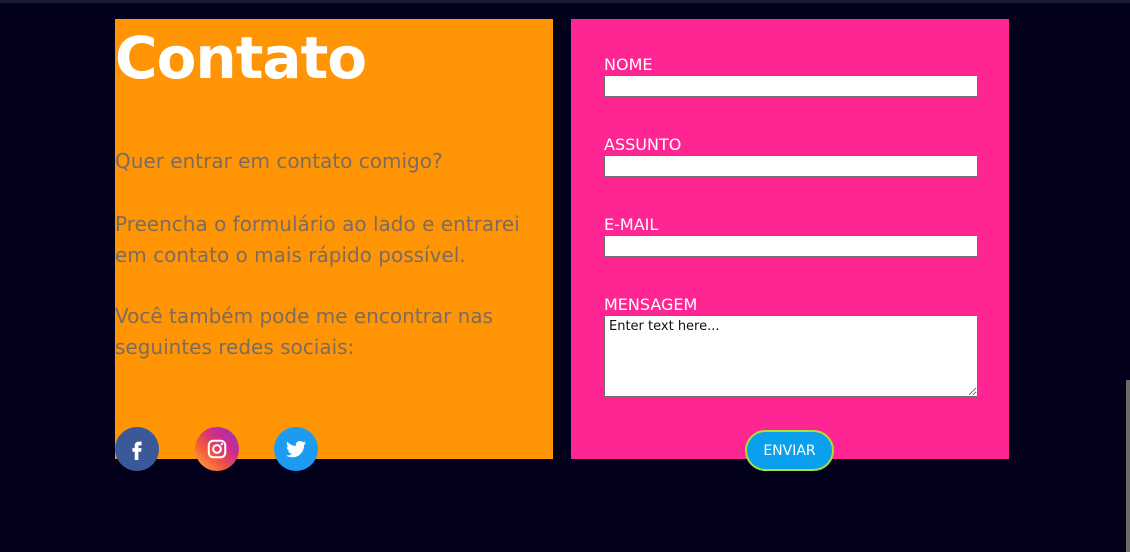 The width and height of the screenshot is (1130, 552). What do you see at coordinates (241, 58) in the screenshot?
I see `page-title: Contato` at bounding box center [241, 58].